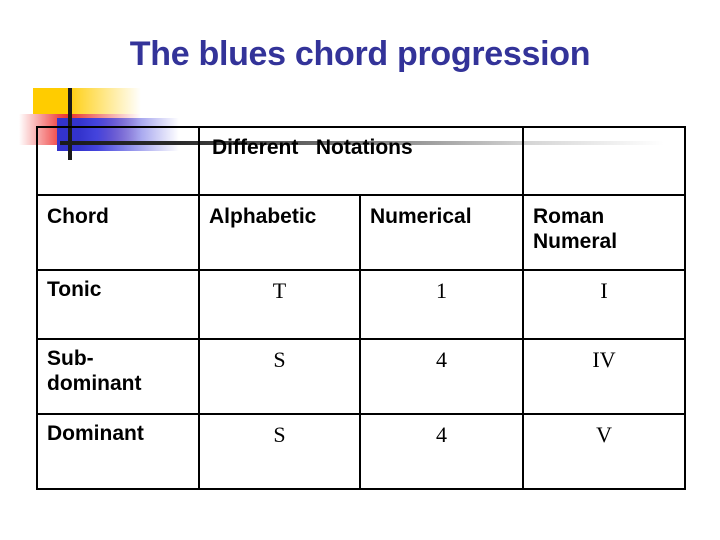  Describe the element at coordinates (94, 383) in the screenshot. I see `row-label-subdominant-line2: dominant` at that location.